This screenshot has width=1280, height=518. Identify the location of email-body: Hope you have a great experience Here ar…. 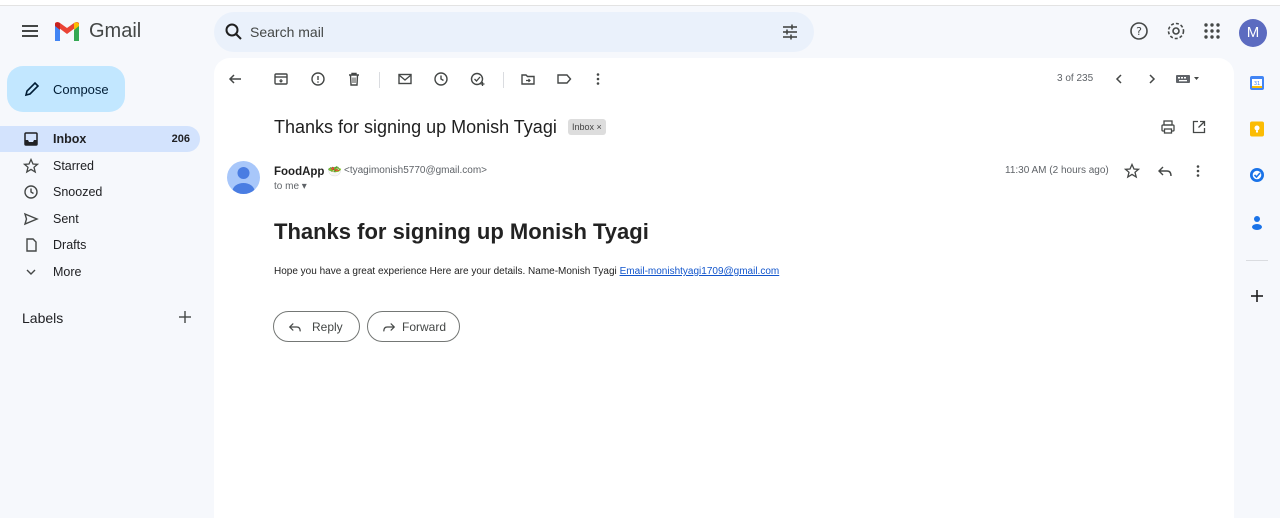
(447, 271).